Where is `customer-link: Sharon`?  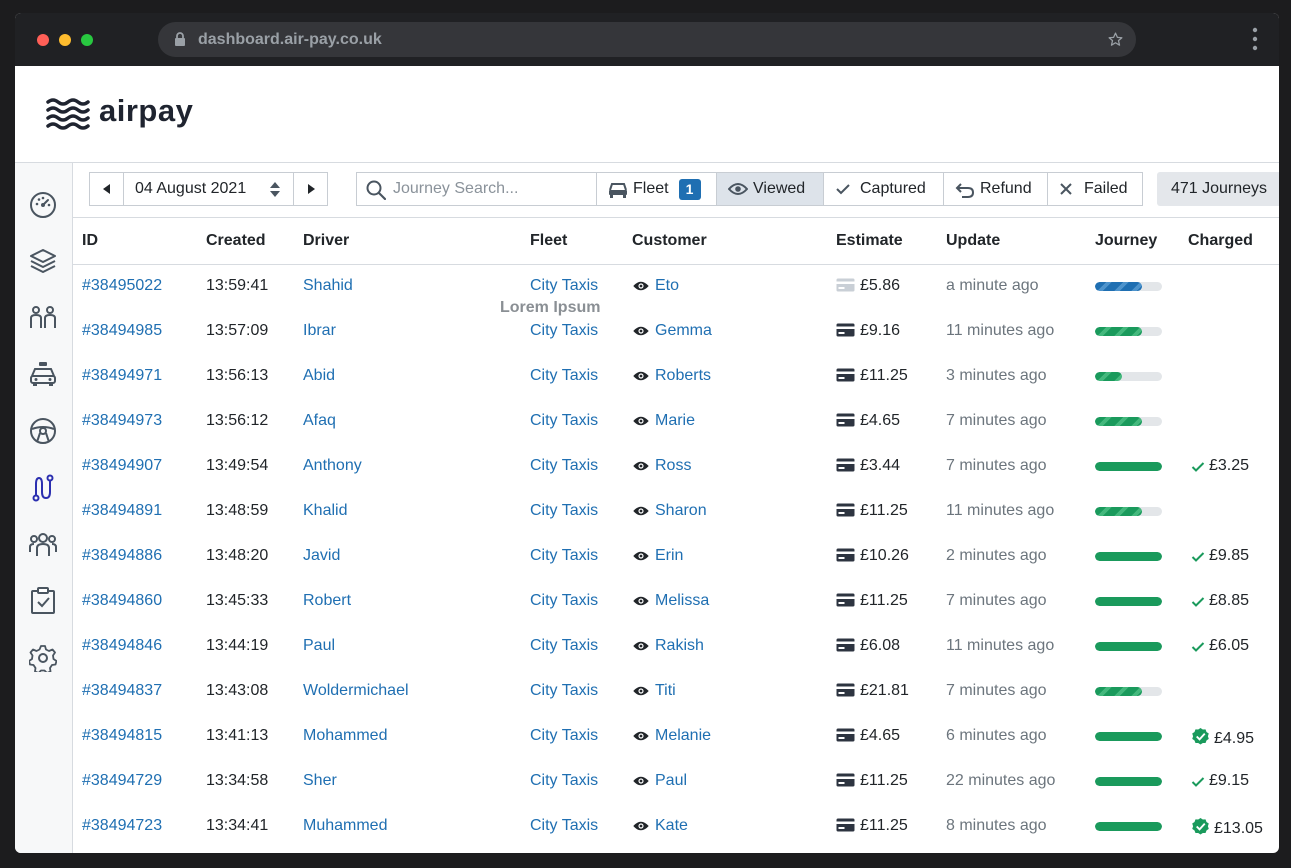
customer-link: Sharon is located at coordinates (681, 510).